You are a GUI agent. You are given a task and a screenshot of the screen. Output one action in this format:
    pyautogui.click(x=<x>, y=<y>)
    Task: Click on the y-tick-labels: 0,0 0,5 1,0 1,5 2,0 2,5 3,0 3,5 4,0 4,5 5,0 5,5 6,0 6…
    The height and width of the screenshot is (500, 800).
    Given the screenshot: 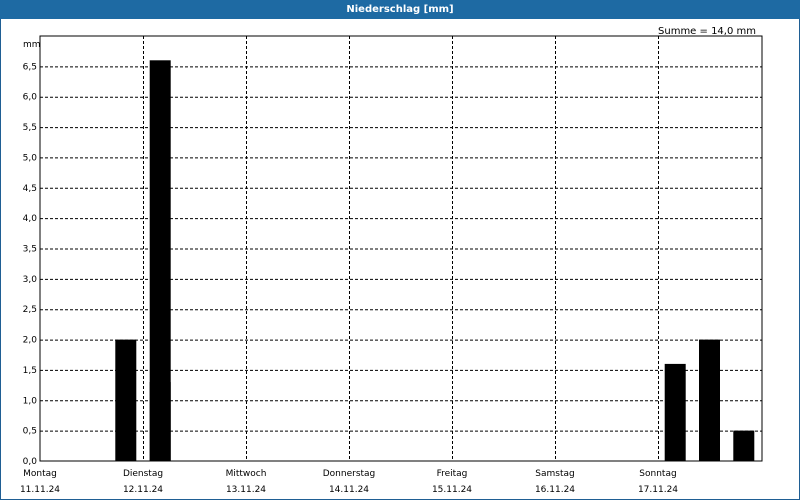 What is the action you would take?
    pyautogui.click(x=30, y=264)
    